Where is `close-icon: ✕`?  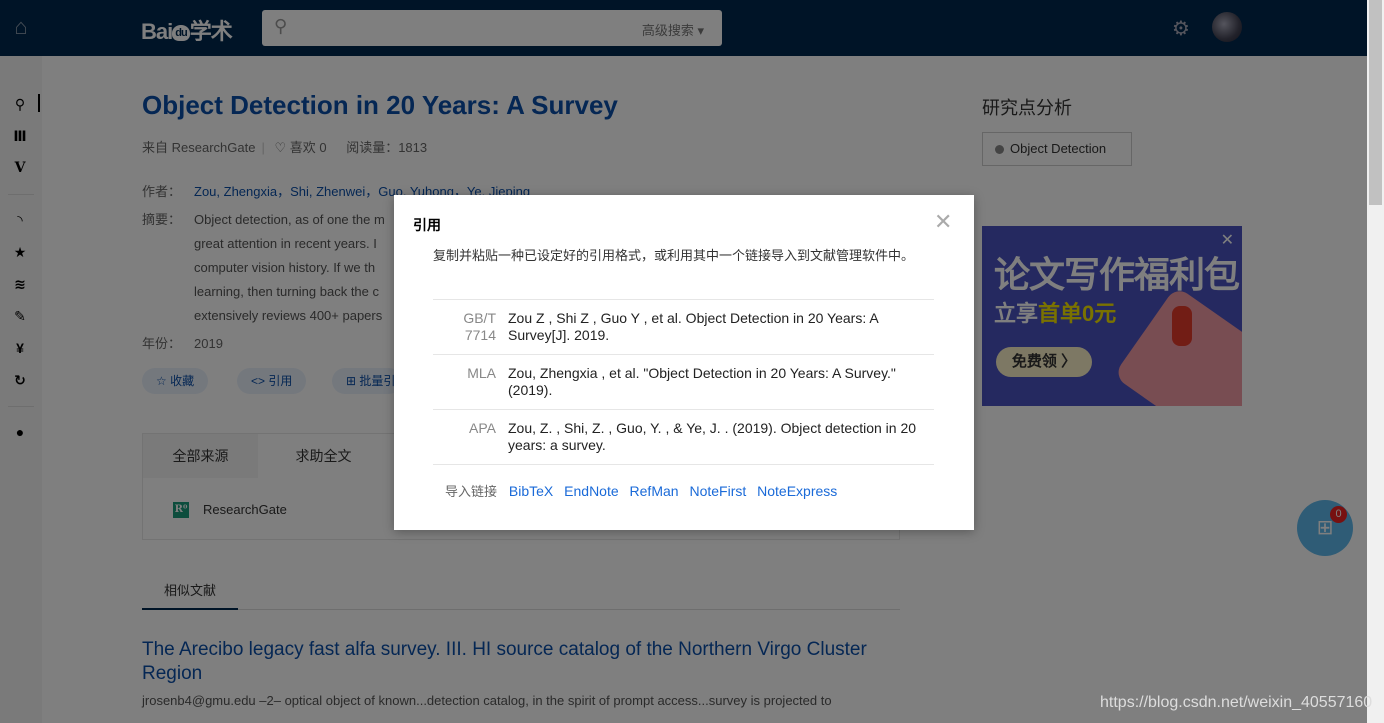
close-icon: ✕ is located at coordinates (943, 222).